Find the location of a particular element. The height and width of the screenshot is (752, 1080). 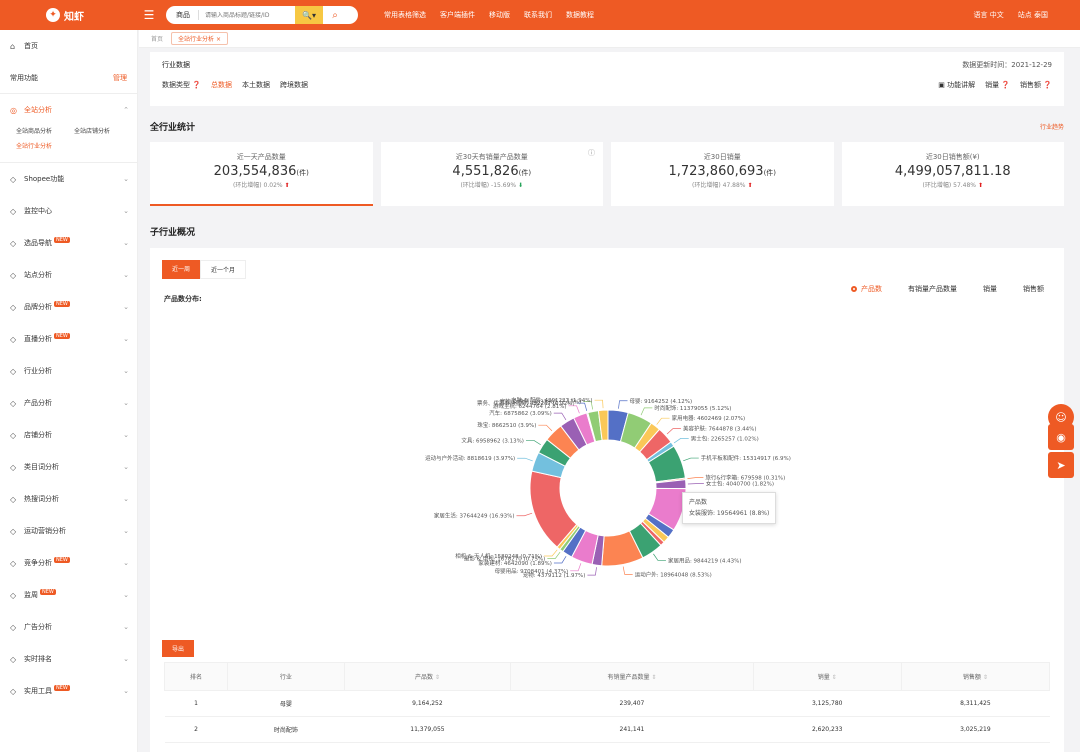

menu-item: 移动版 is located at coordinates (499, 15).